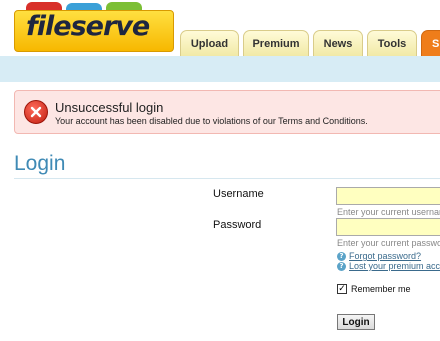 The image size is (440, 341). What do you see at coordinates (388, 243) in the screenshot?
I see `password-hint: Enter your current passwor` at bounding box center [388, 243].